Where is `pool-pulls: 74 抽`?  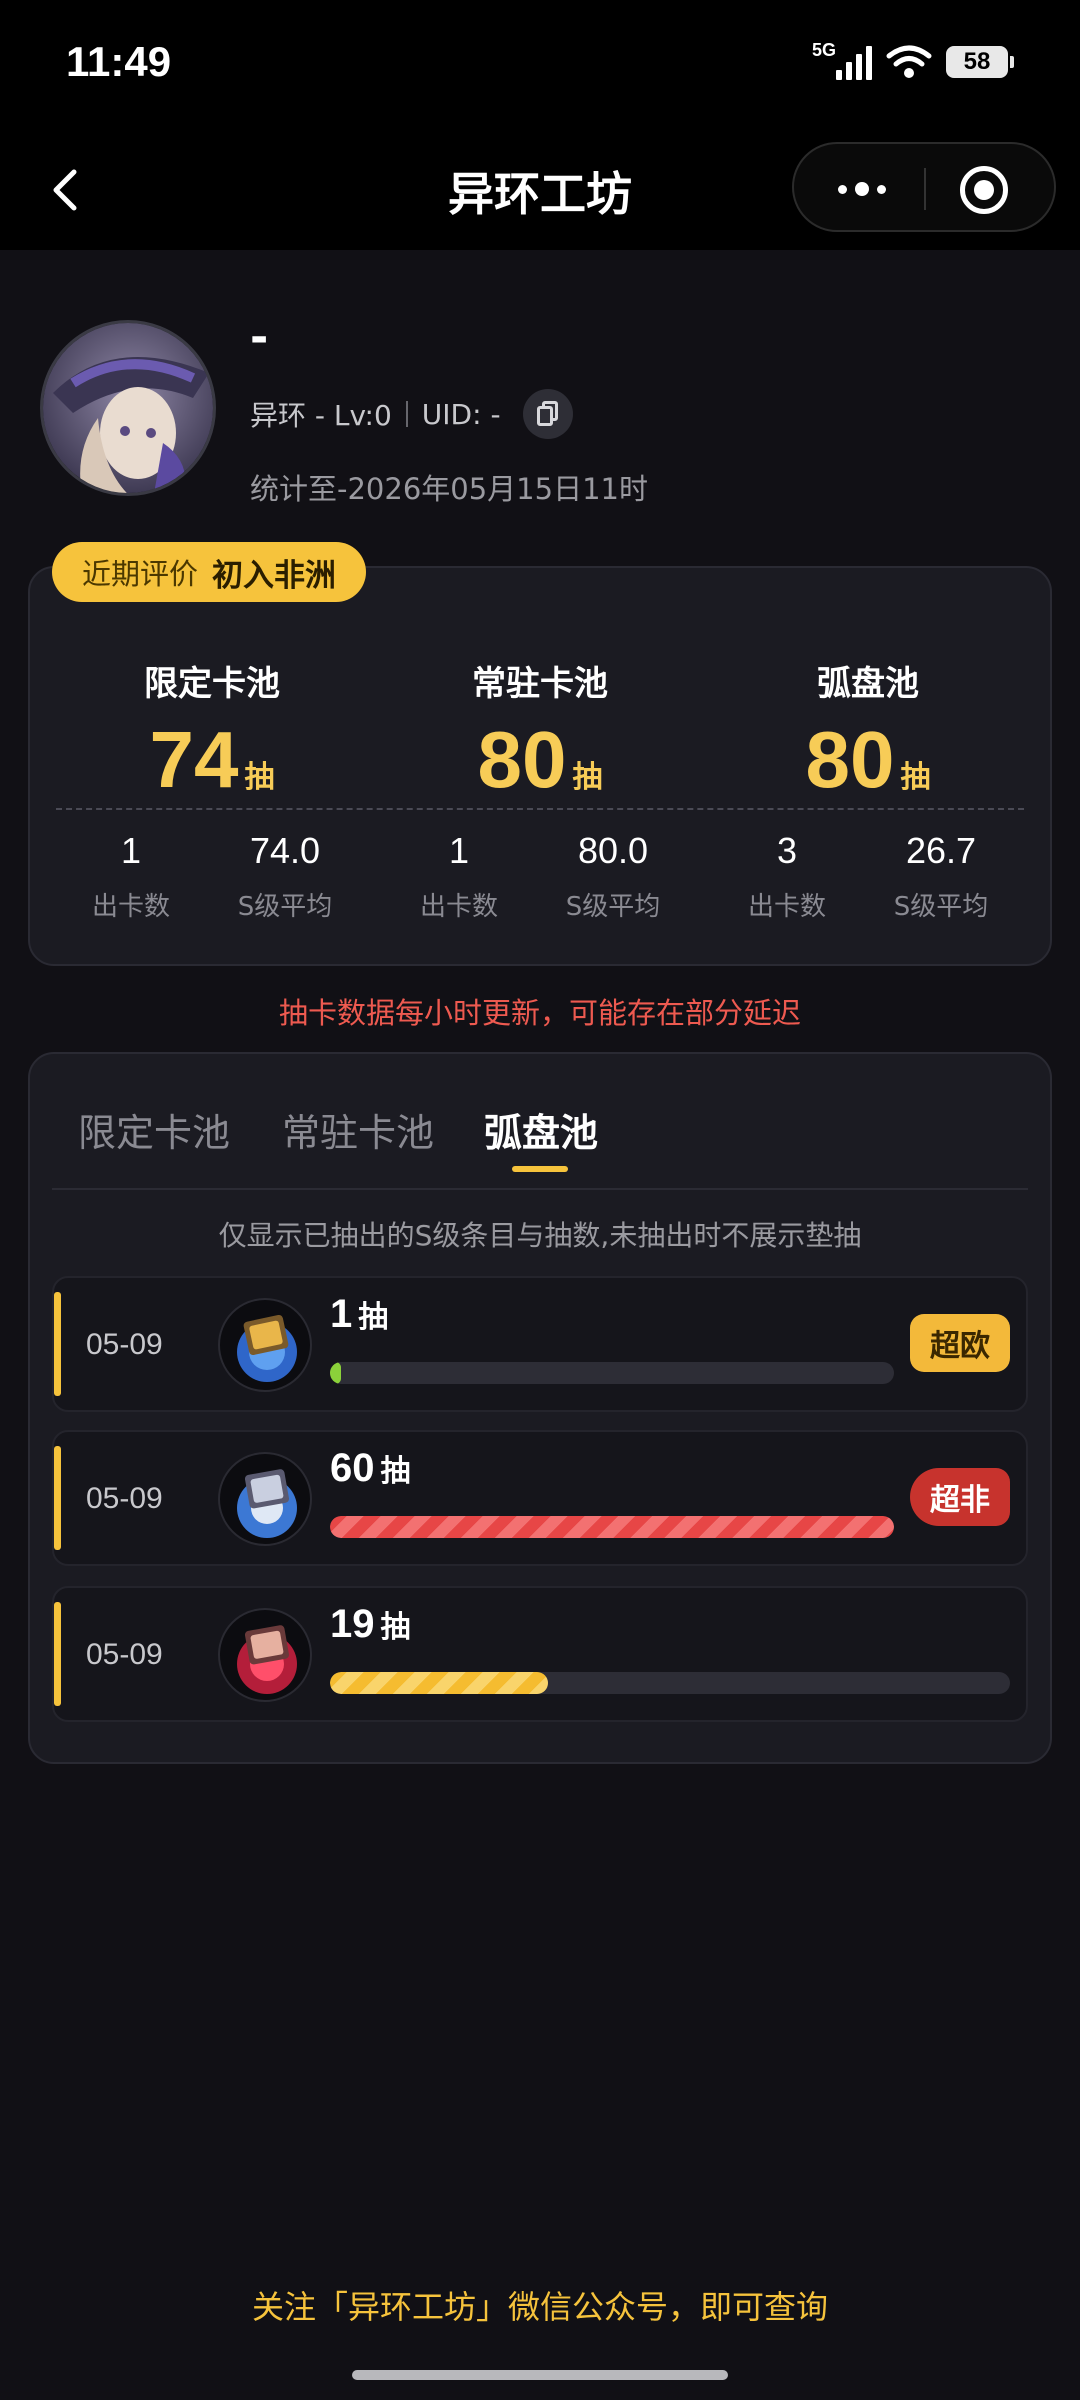
pool-pulls: 74 抽 is located at coordinates (212, 769).